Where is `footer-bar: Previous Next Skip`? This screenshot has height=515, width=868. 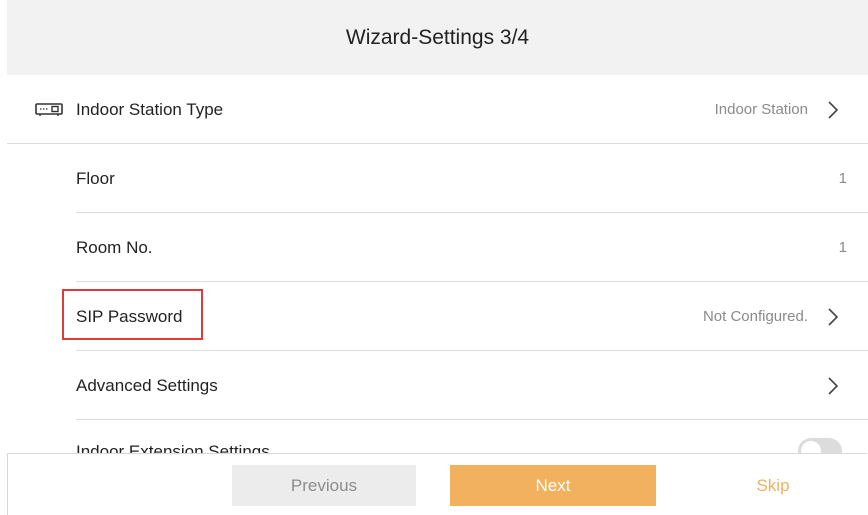
footer-bar: Previous Next Skip is located at coordinates (437, 484).